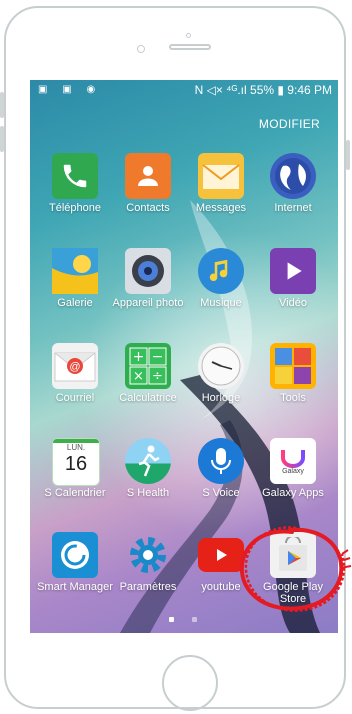 The width and height of the screenshot is (352, 714). I want to click on calendar-date: 16, so click(76, 464).